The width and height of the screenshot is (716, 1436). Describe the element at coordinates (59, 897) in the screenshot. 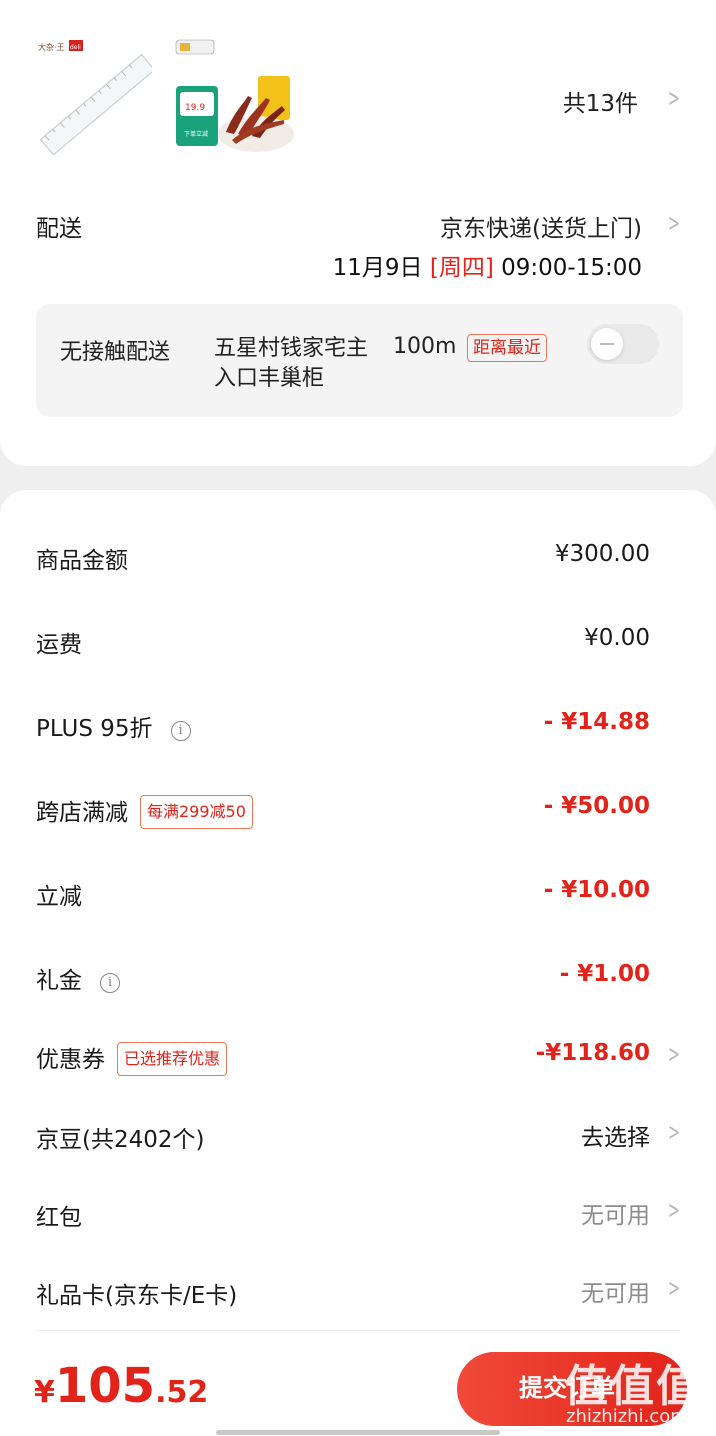

I see `instant-discount-label: 立减` at that location.